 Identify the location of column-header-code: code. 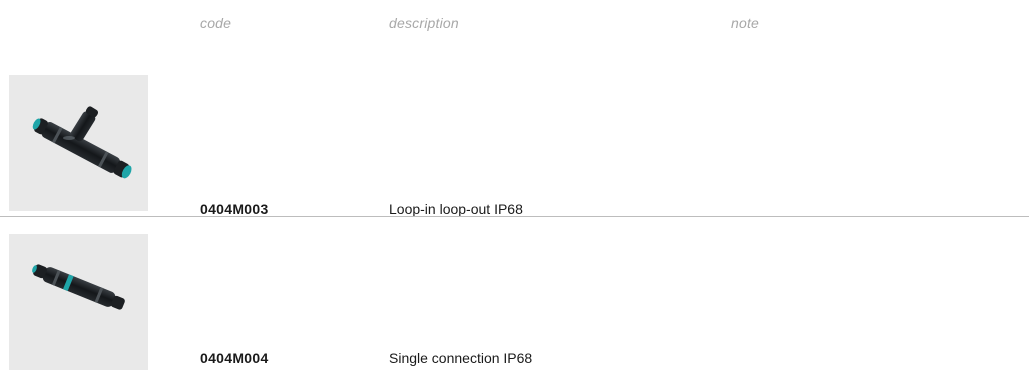
(216, 23).